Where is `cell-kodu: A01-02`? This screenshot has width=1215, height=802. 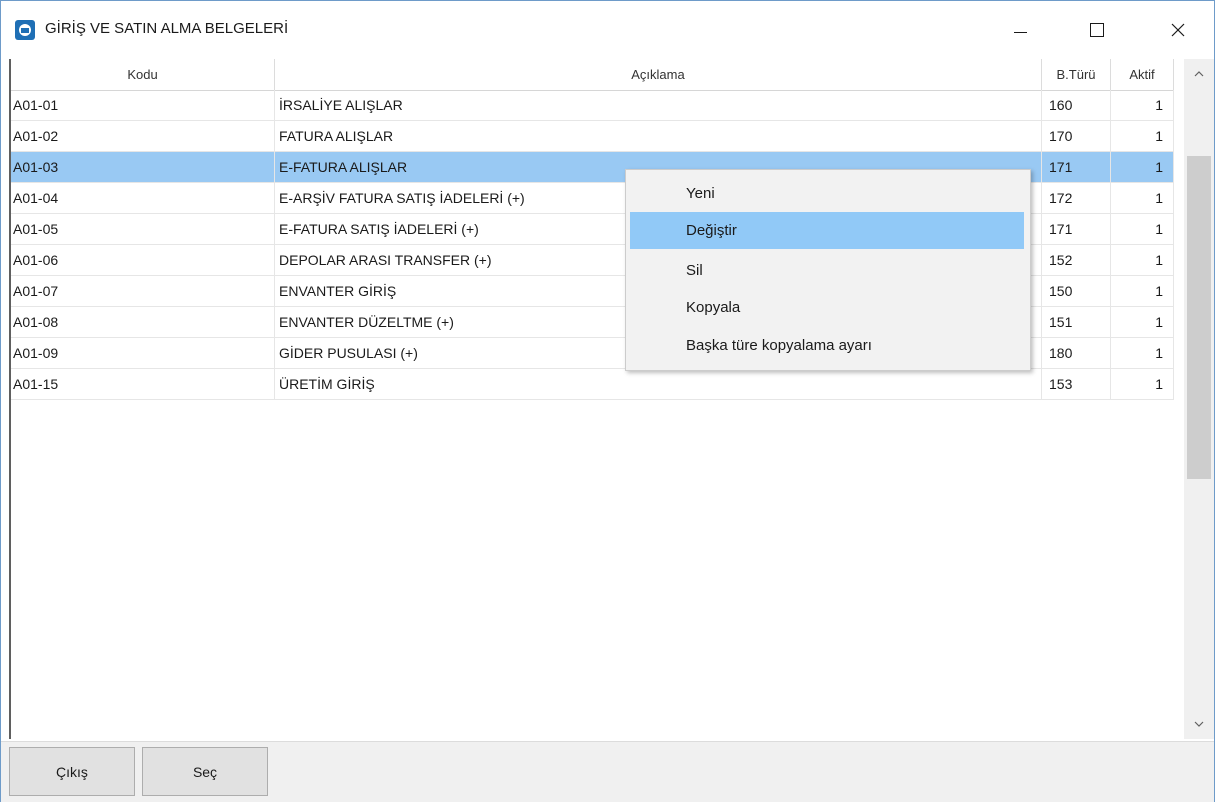
cell-kodu: A01-02 is located at coordinates (143, 136).